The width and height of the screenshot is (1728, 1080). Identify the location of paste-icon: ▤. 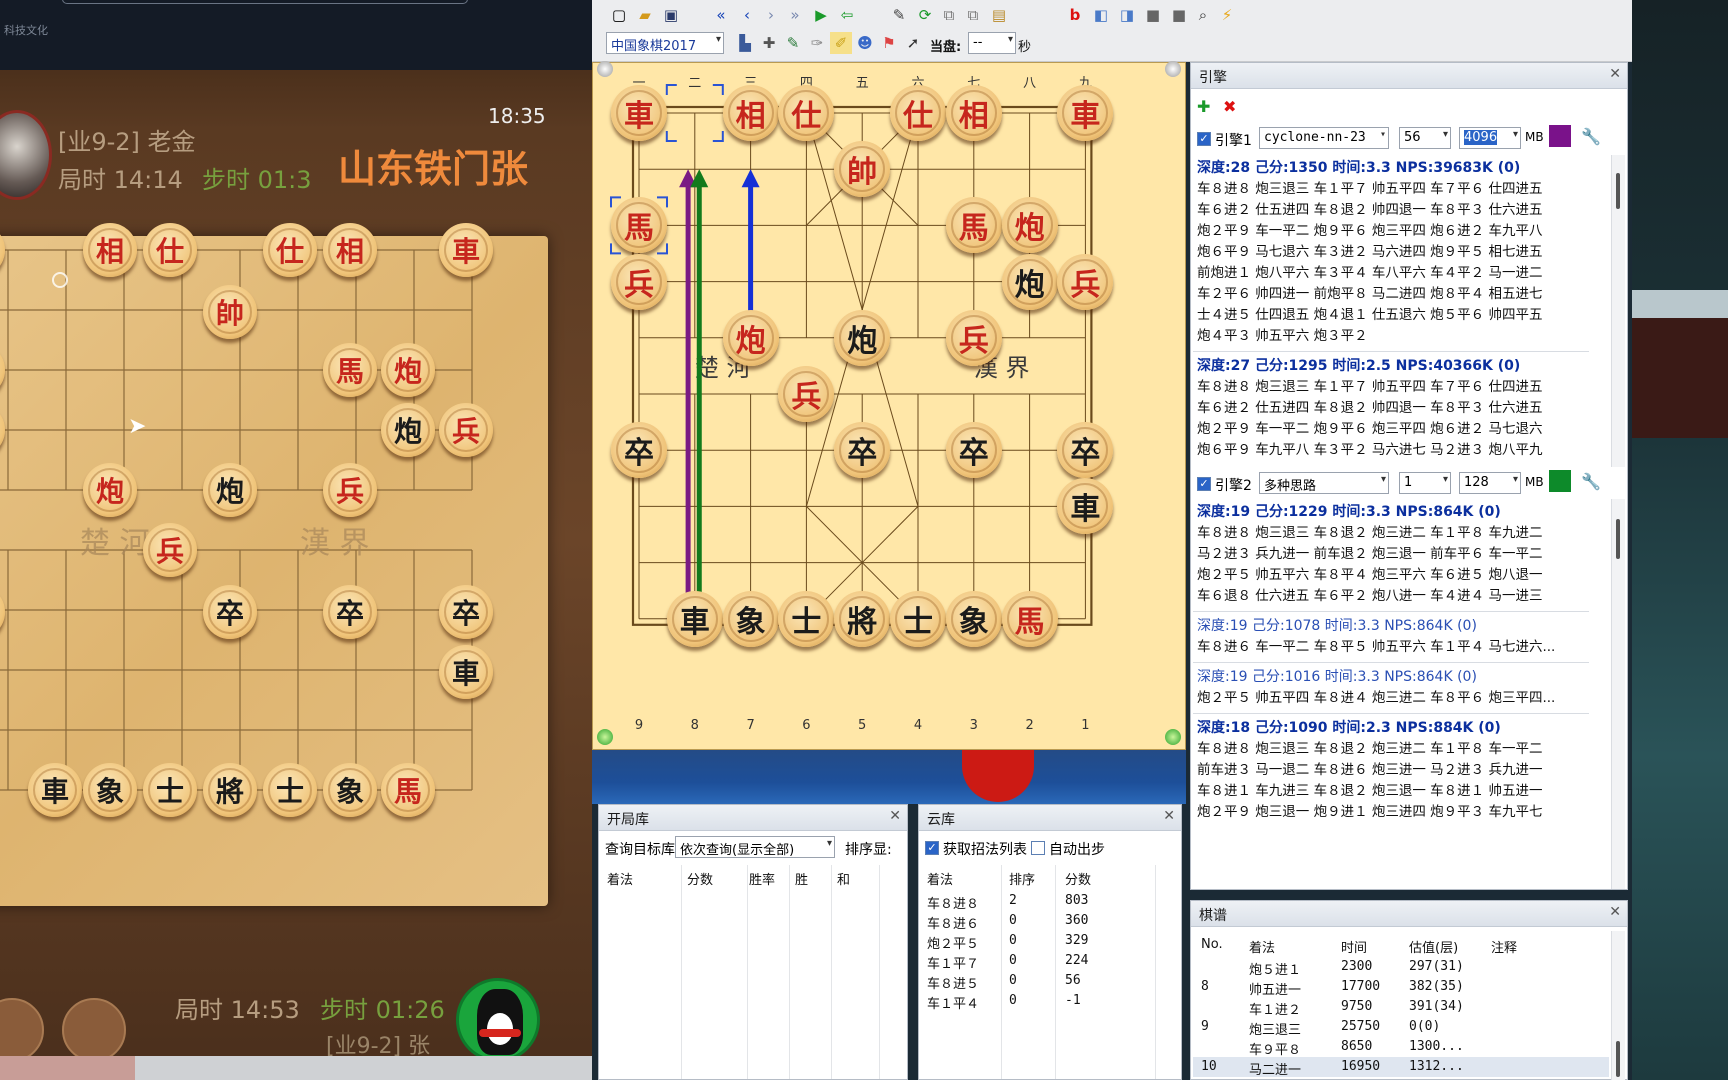
(999, 15).